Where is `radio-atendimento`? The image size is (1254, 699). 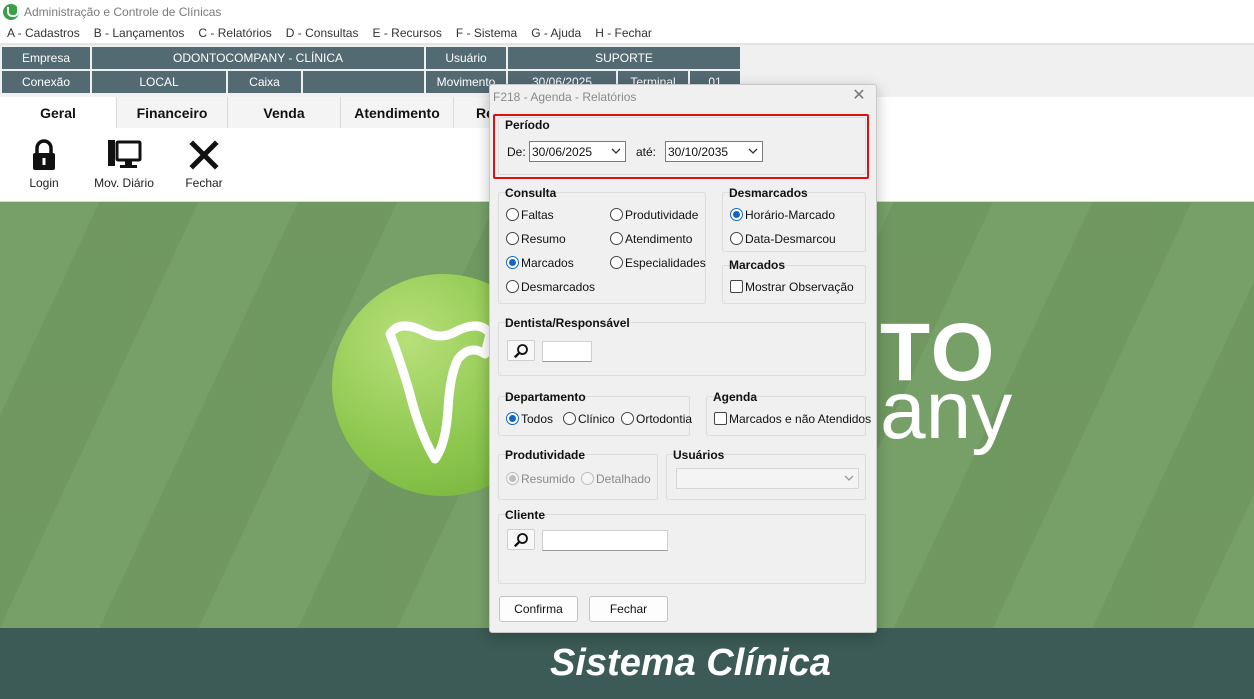 radio-atendimento is located at coordinates (616, 238).